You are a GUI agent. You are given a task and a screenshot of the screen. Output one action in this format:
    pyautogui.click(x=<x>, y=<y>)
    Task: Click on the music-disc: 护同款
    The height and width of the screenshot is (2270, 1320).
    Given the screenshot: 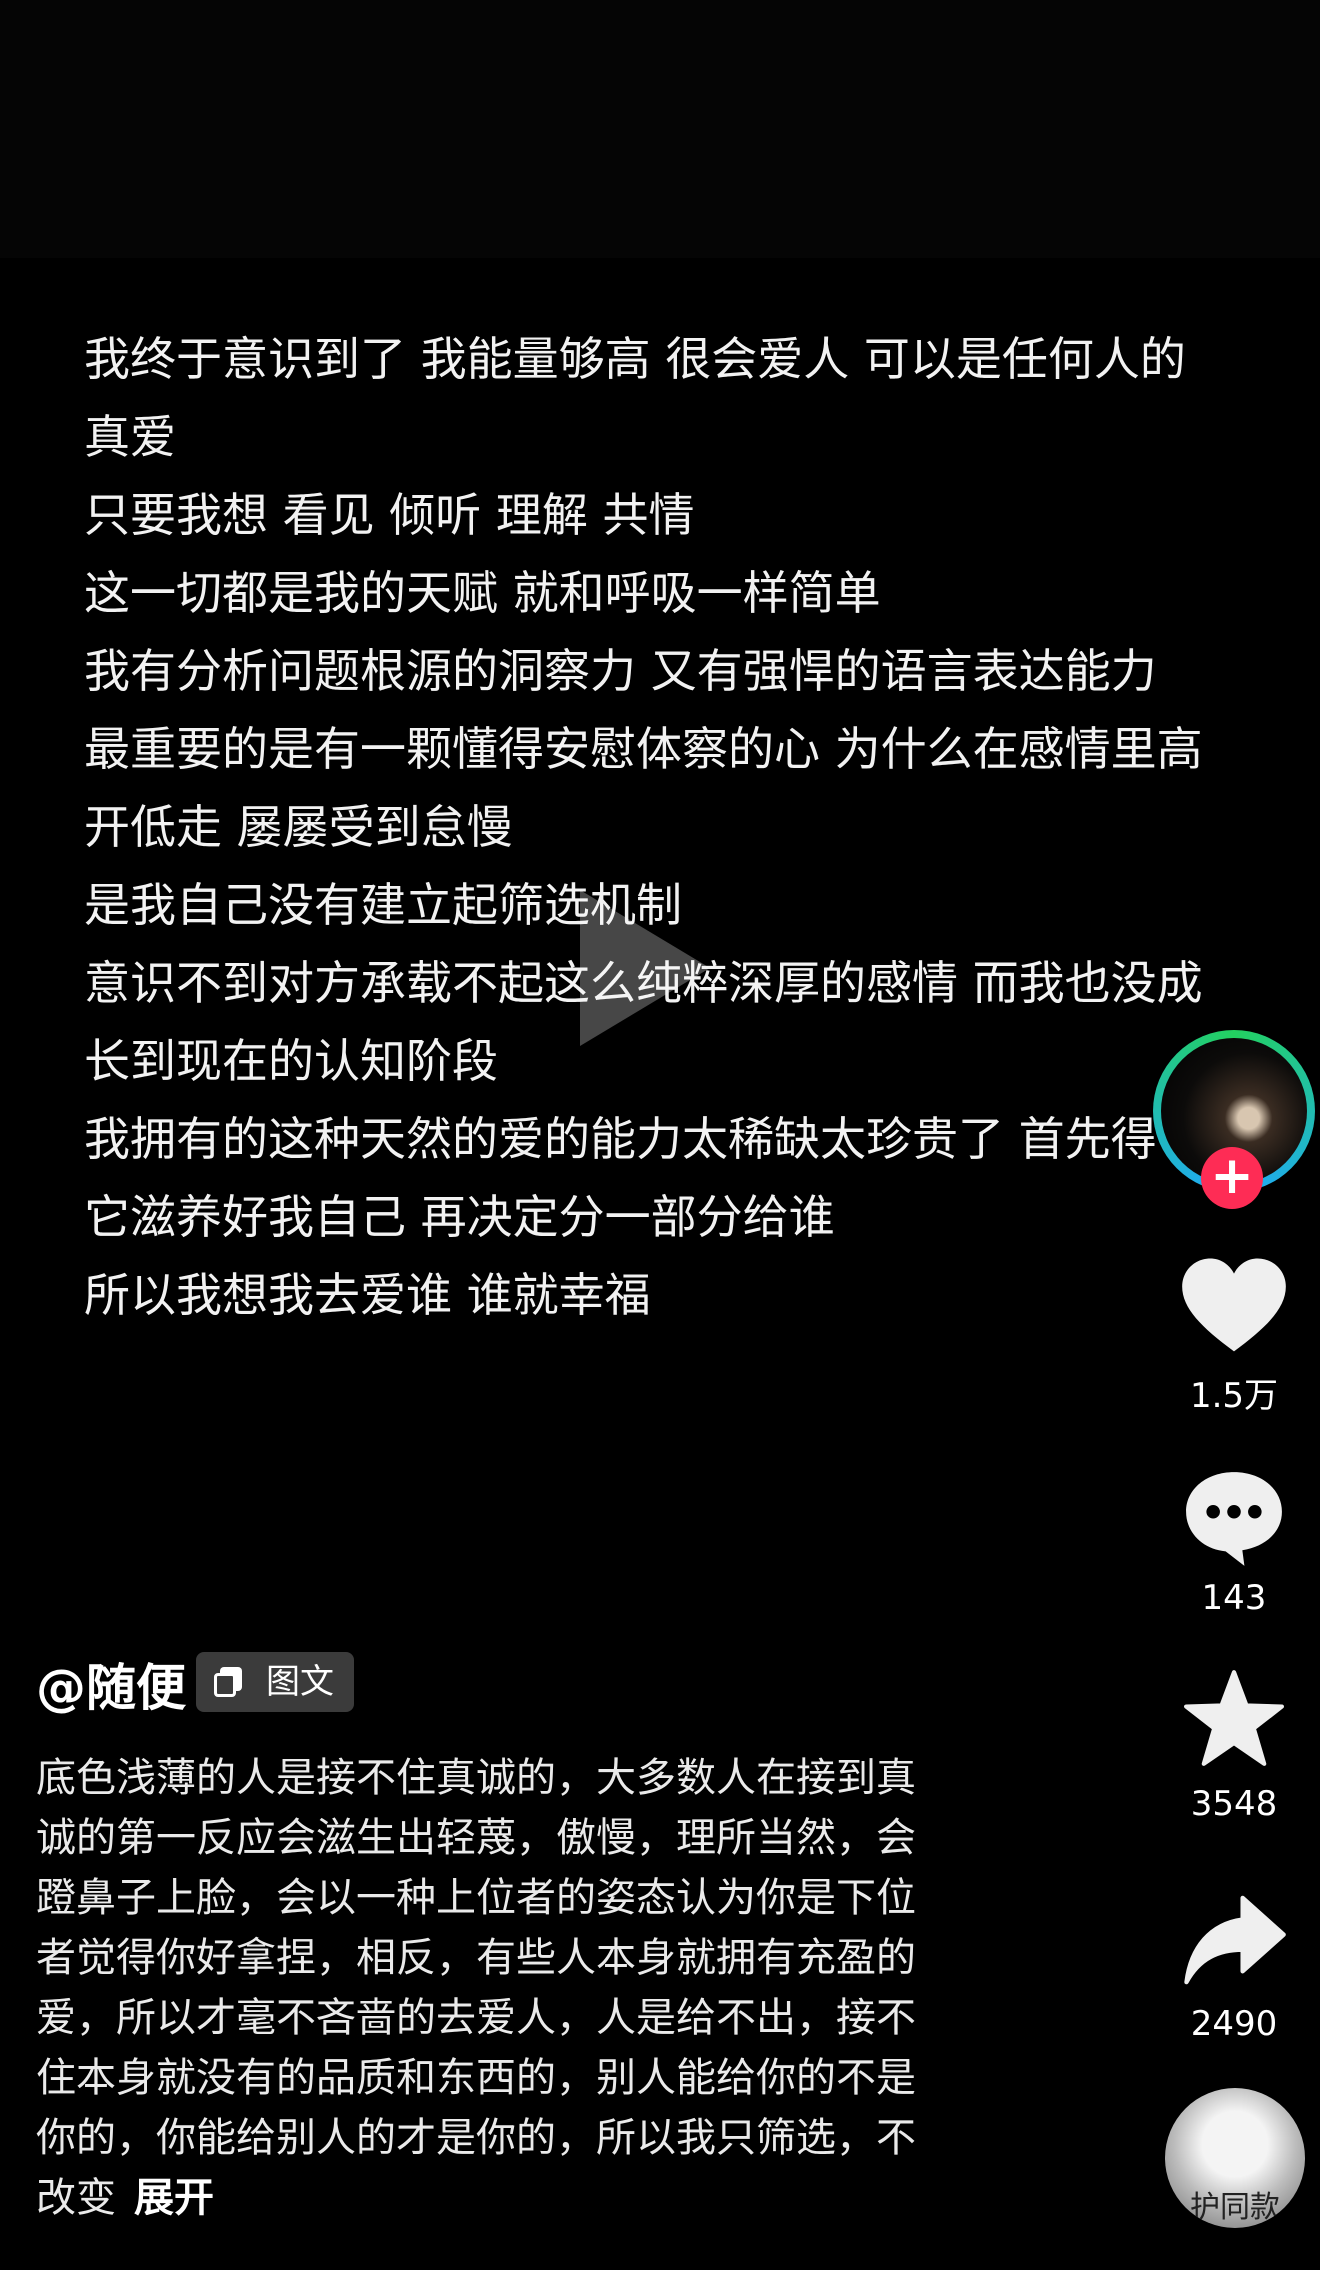 What is the action you would take?
    pyautogui.click(x=1235, y=2158)
    